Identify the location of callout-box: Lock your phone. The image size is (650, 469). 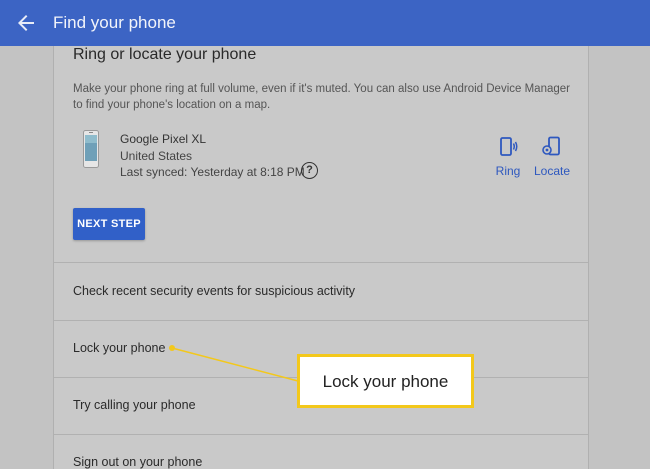
(385, 381).